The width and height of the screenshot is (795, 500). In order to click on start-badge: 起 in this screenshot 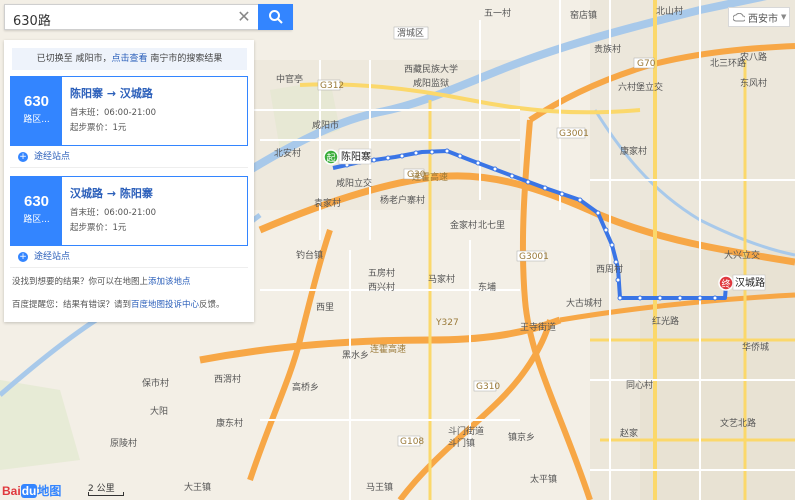, I will do `click(330, 158)`.